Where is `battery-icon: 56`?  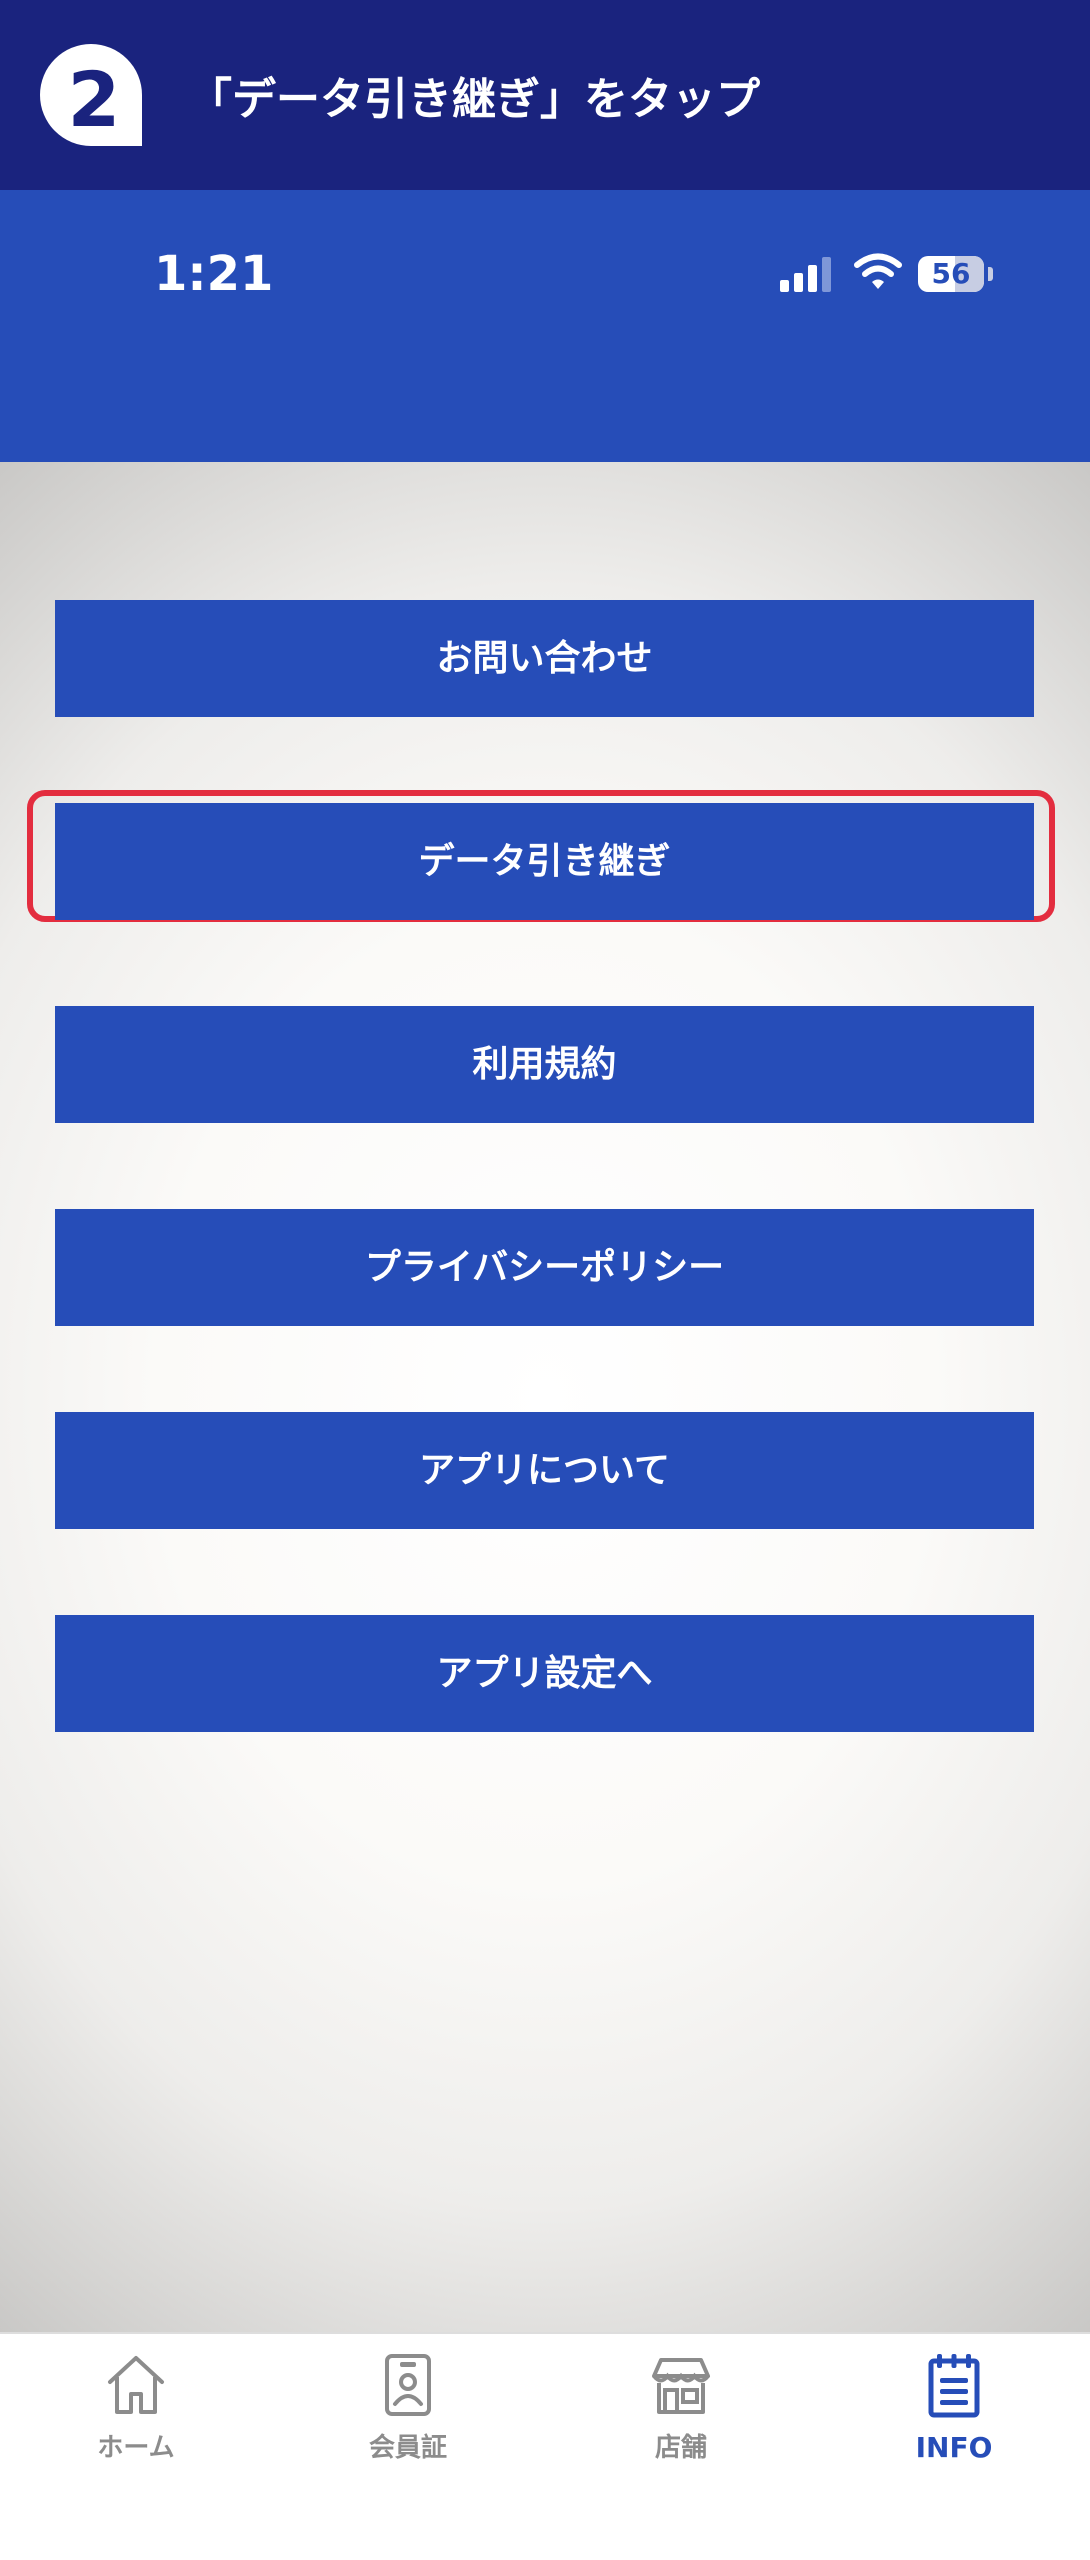
battery-icon: 56 is located at coordinates (951, 274).